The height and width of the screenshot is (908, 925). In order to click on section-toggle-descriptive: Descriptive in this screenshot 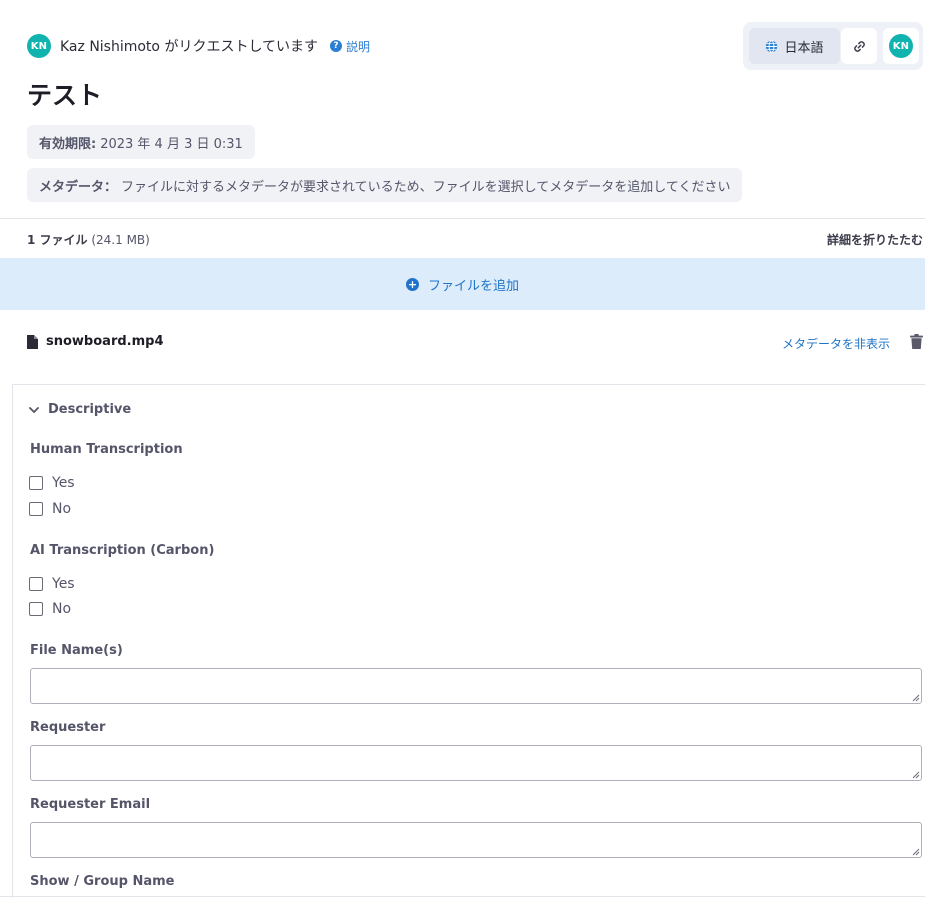, I will do `click(80, 409)`.